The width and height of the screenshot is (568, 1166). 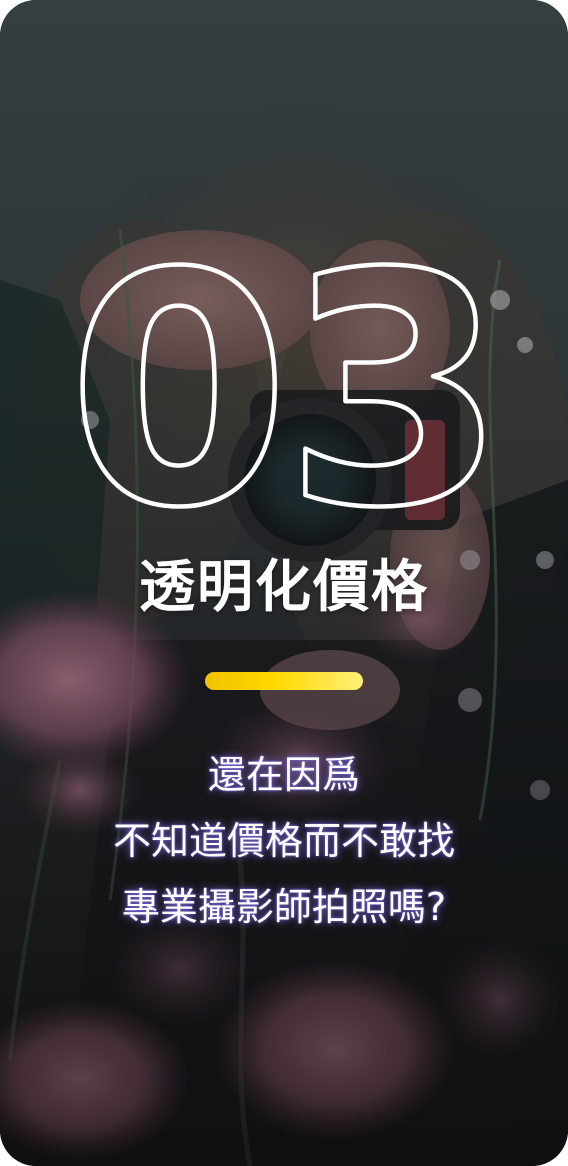 What do you see at coordinates (284, 587) in the screenshot?
I see `feature-title: 透明化價格` at bounding box center [284, 587].